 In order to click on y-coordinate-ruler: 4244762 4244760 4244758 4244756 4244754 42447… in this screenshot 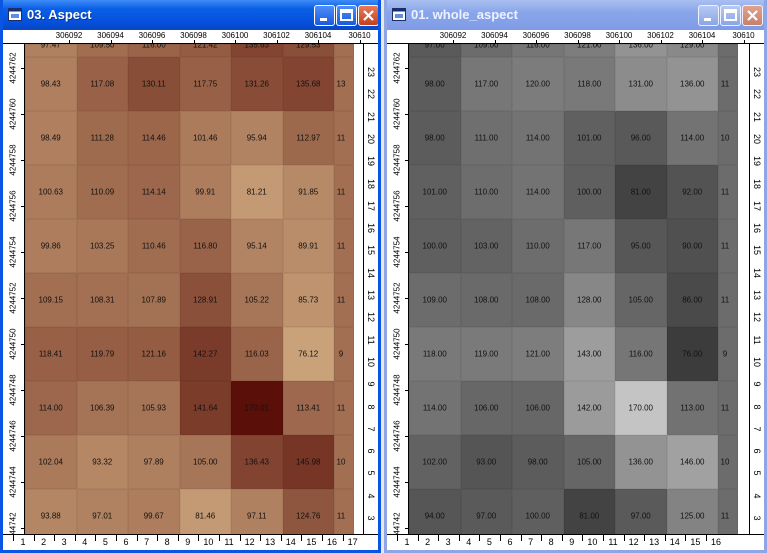, I will do `click(14, 289)`.